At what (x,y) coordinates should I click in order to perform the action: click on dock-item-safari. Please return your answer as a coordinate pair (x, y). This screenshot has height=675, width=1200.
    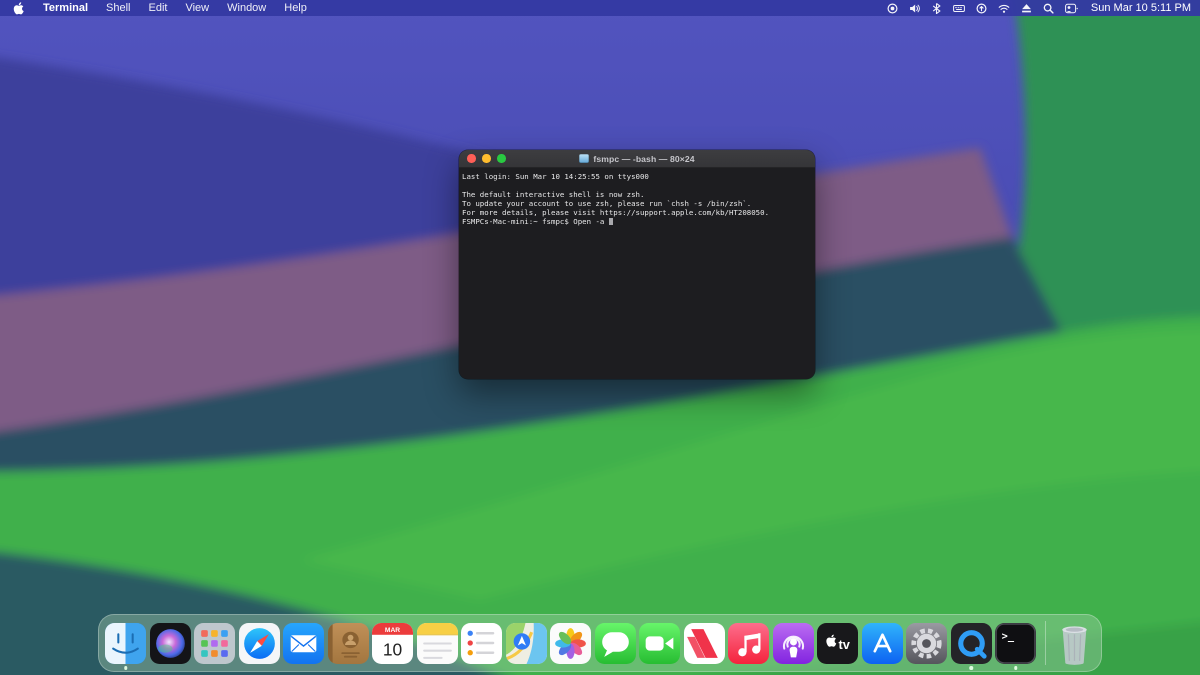
    Looking at the image, I should click on (259, 643).